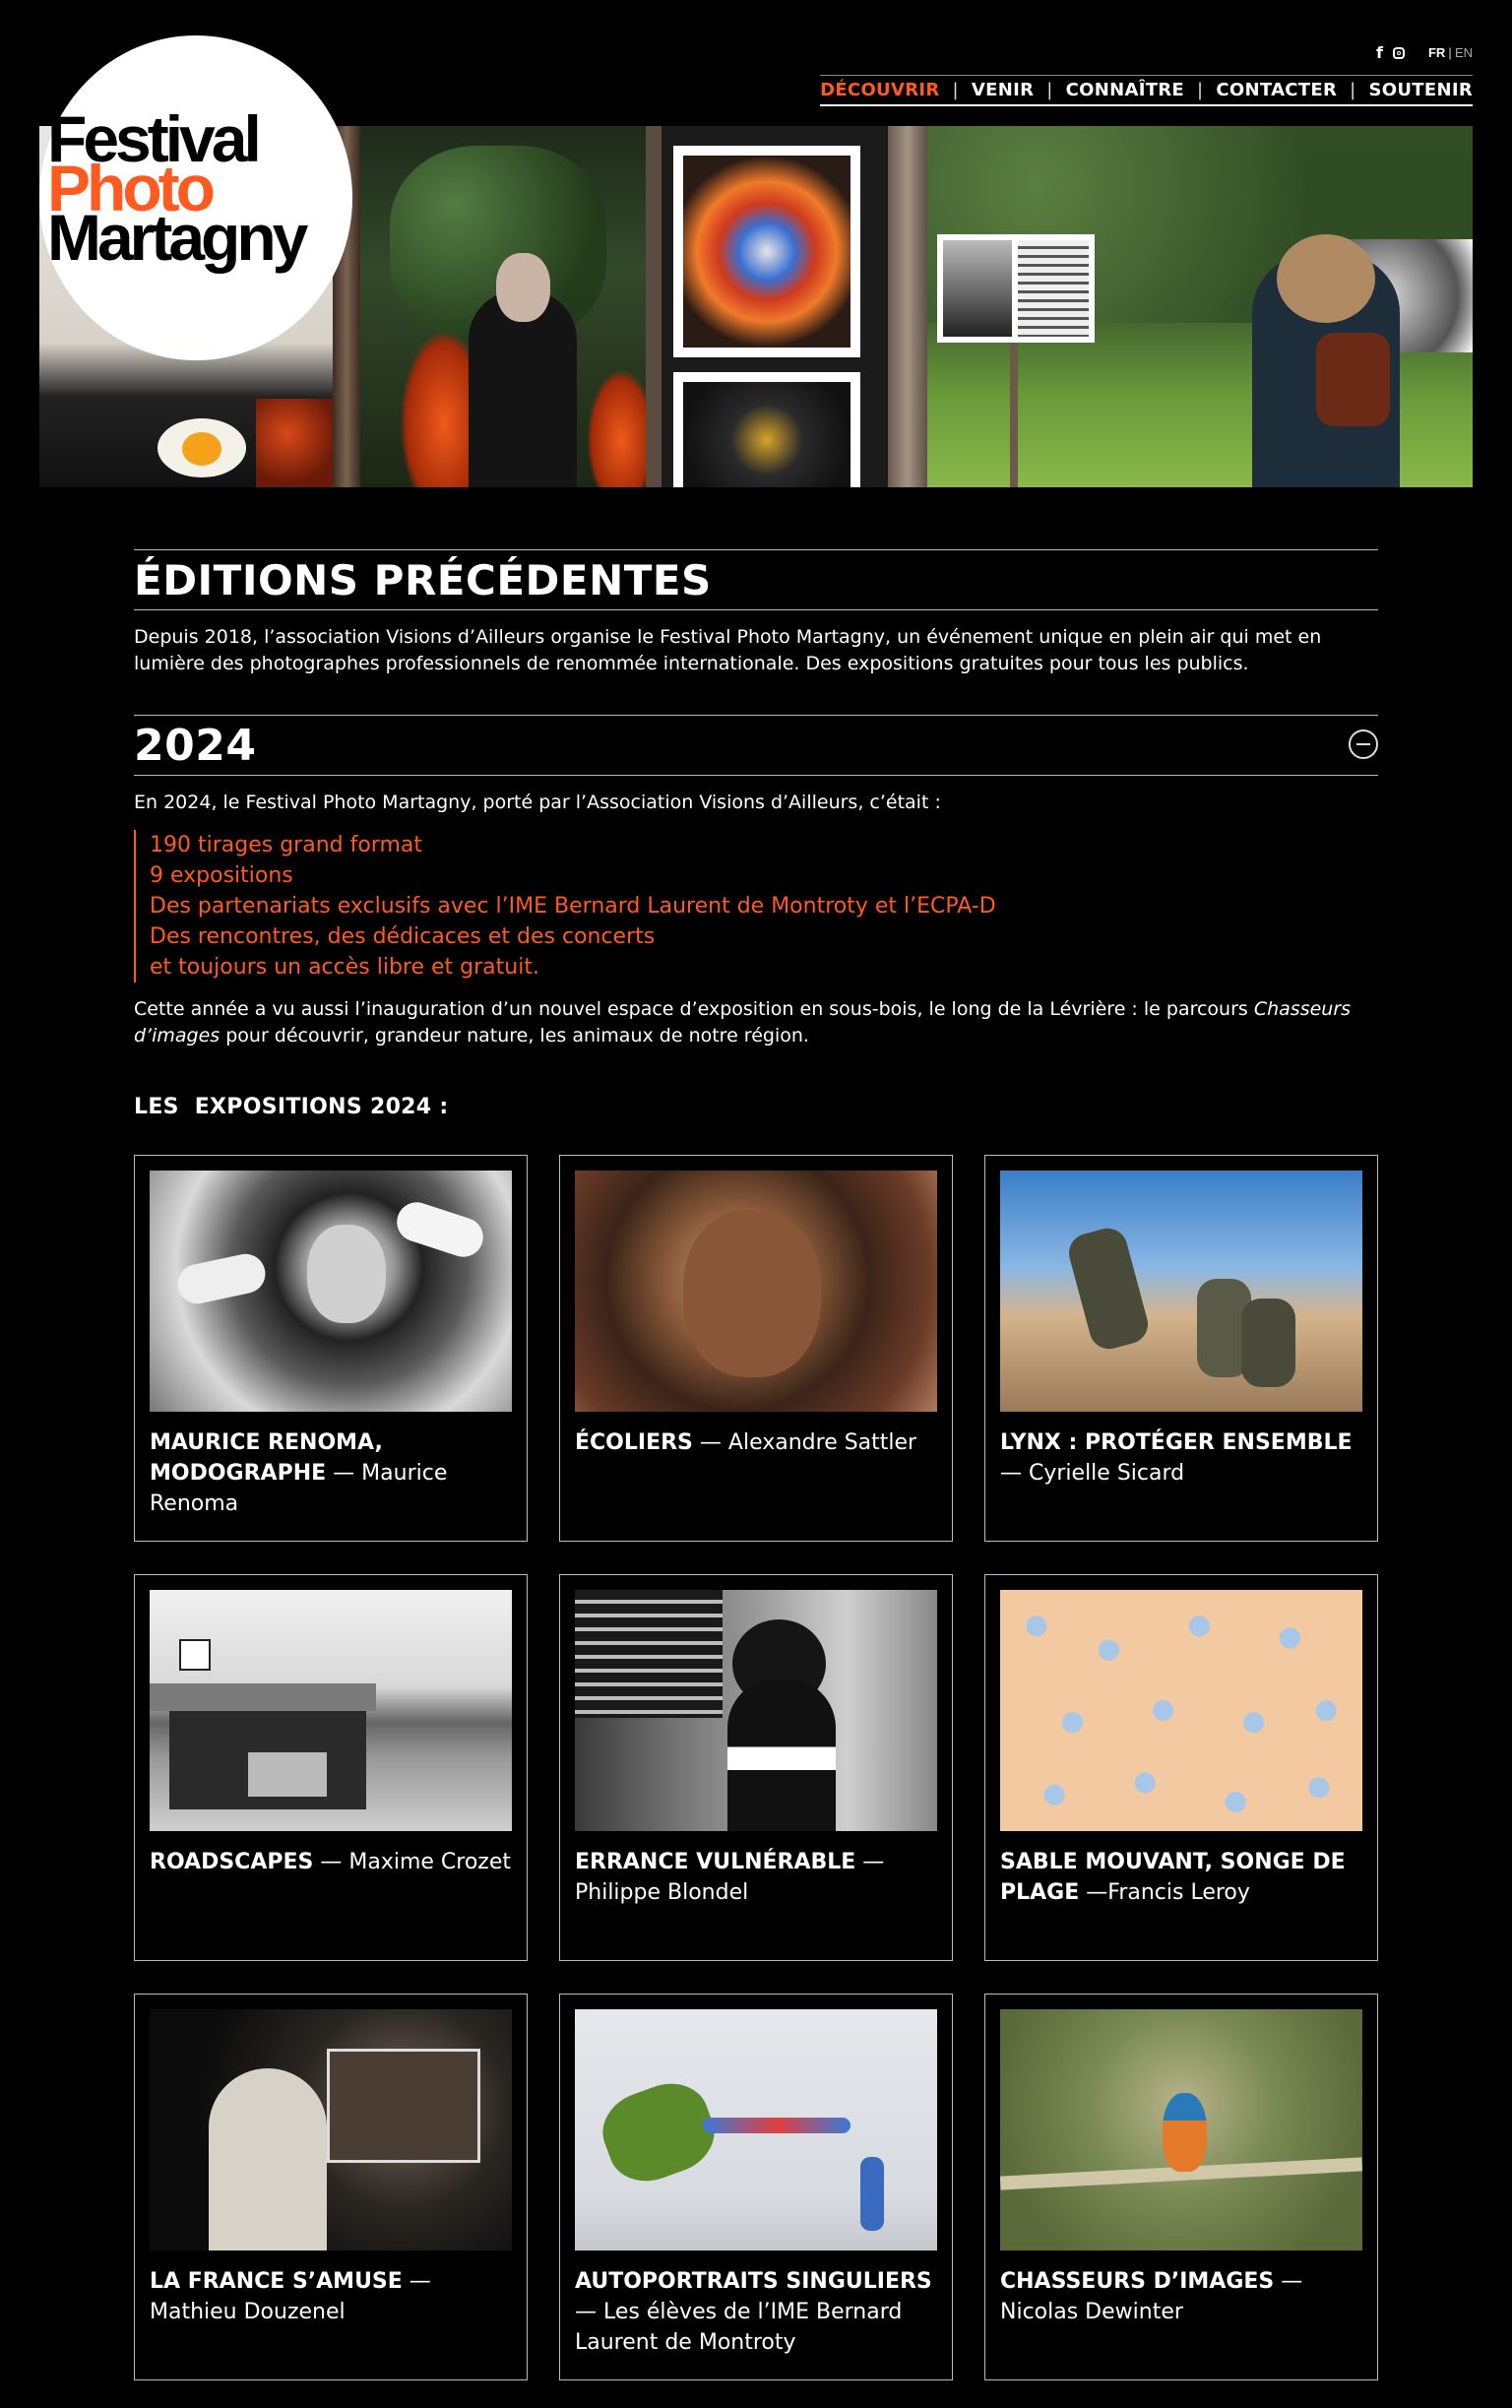 The height and width of the screenshot is (2408, 1512). I want to click on highlight-item: 9 expositions, so click(221, 875).